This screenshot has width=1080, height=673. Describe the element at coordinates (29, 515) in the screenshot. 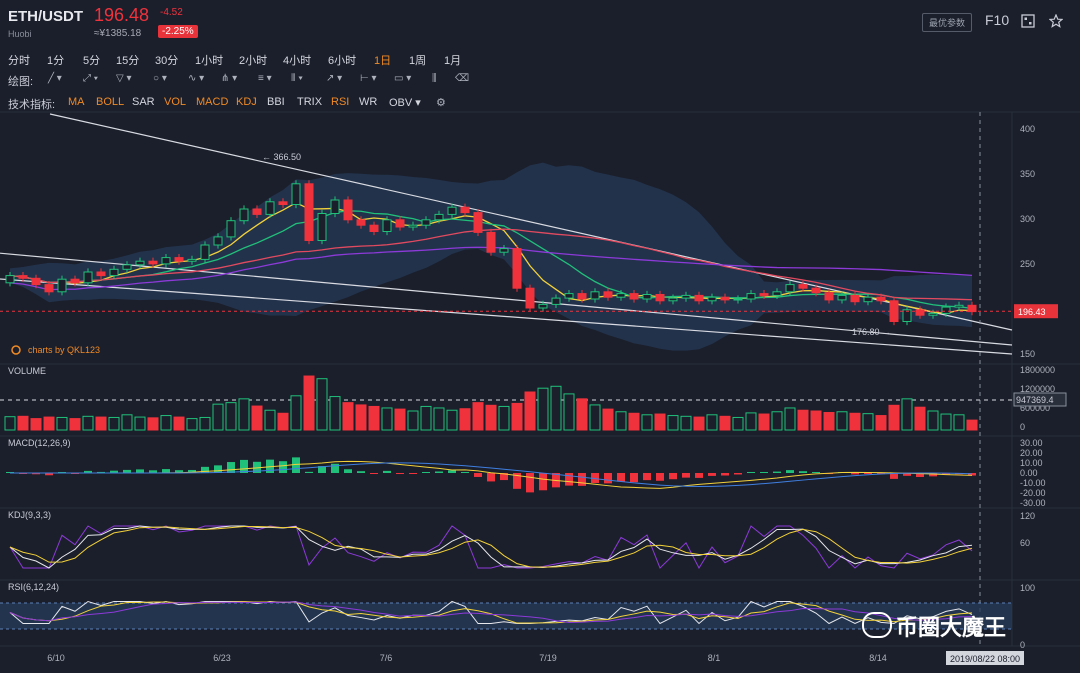

I see `kdj-label: KDJ(9,3,3)` at that location.